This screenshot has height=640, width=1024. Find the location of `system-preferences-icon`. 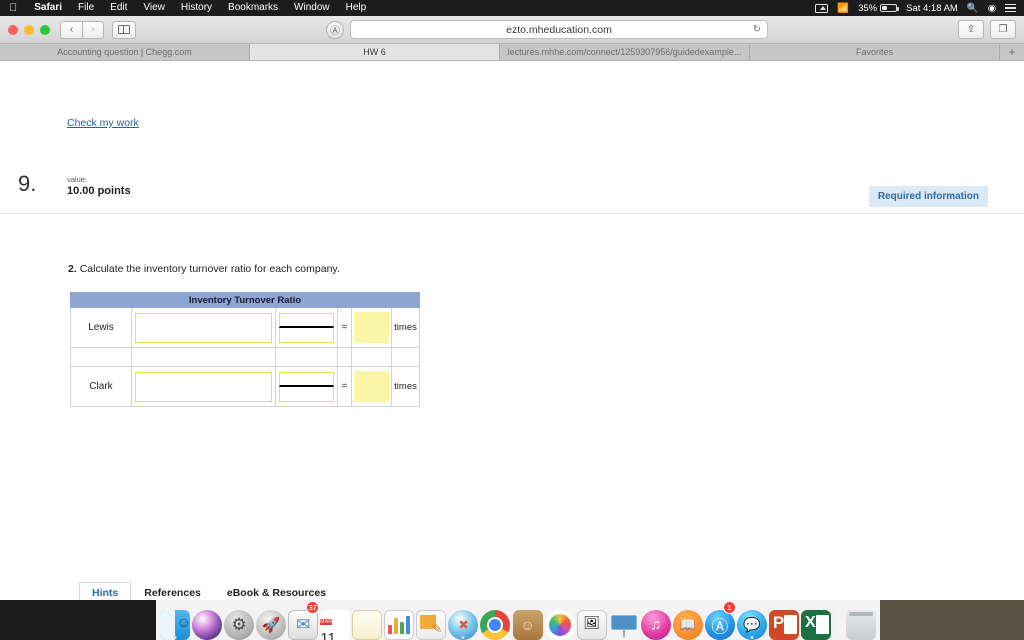

system-preferences-icon is located at coordinates (239, 624).